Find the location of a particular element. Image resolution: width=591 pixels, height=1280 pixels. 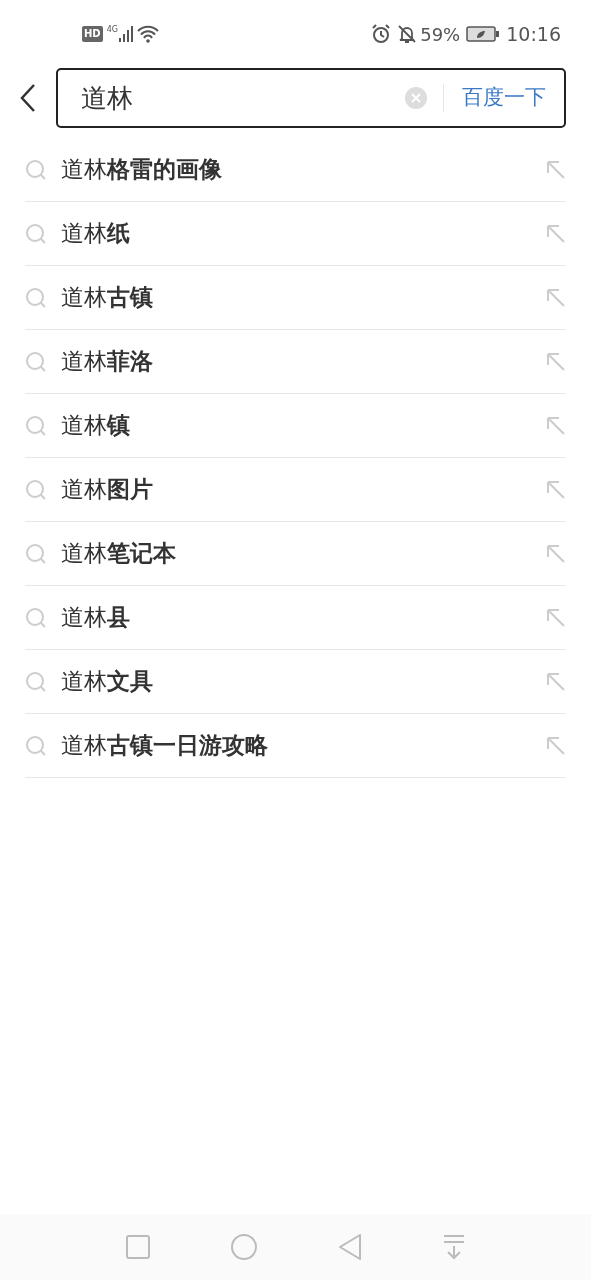

wifi-icon is located at coordinates (147, 34).